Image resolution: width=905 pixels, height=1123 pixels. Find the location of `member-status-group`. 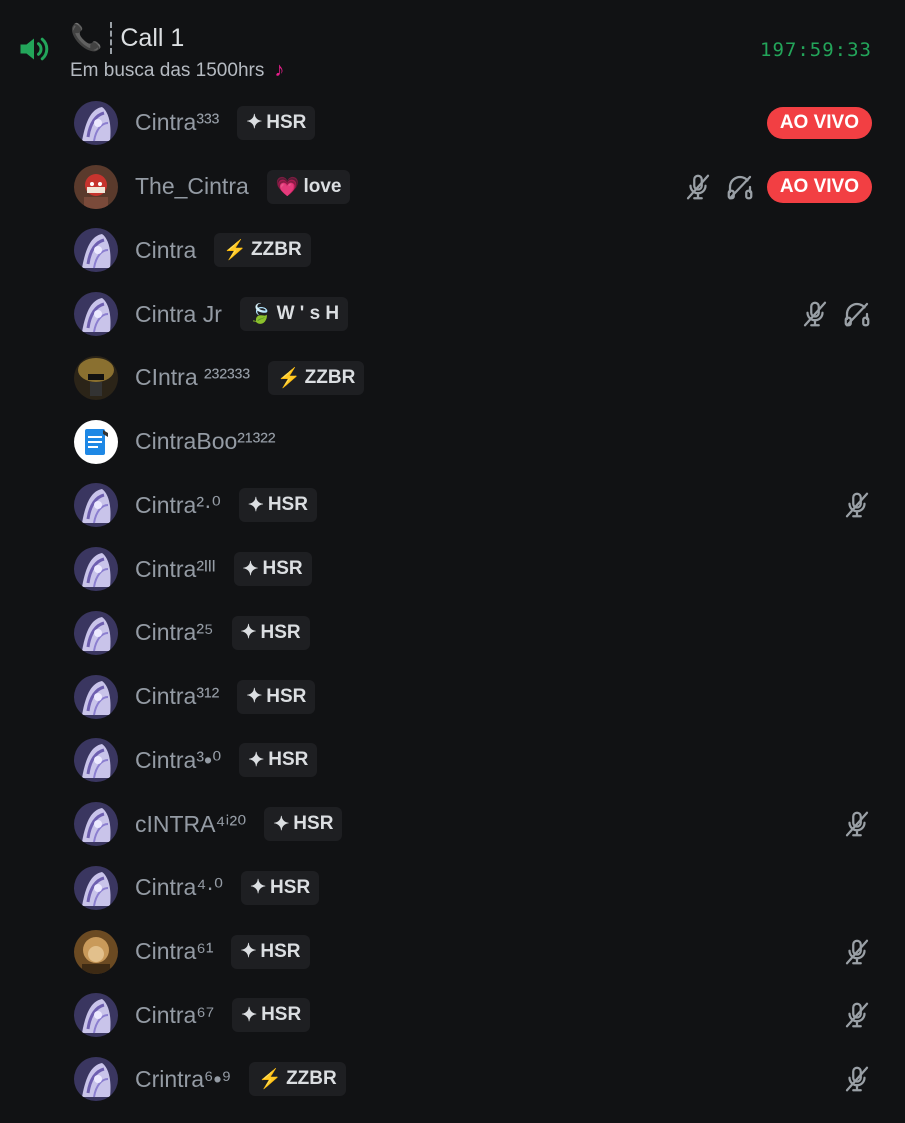

member-status-group is located at coordinates (857, 824).